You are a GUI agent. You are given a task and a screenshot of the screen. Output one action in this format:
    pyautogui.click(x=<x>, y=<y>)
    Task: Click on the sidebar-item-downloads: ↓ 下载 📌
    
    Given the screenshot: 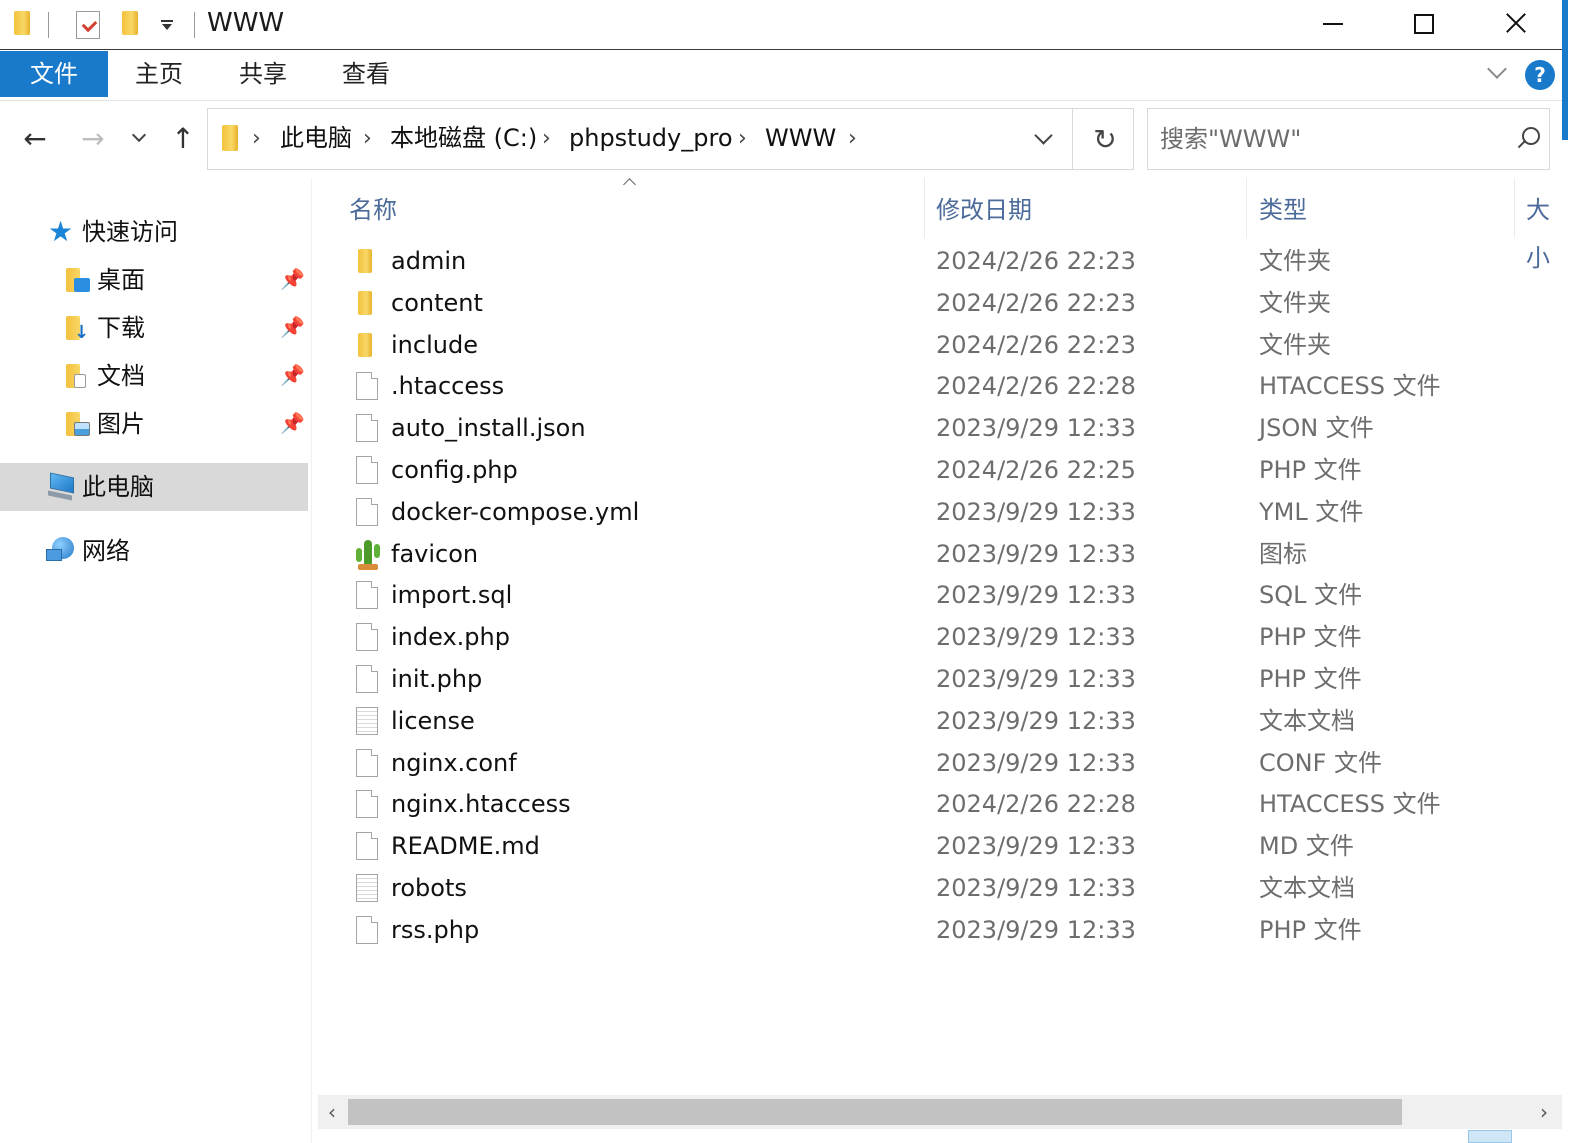 What is the action you would take?
    pyautogui.click(x=154, y=328)
    